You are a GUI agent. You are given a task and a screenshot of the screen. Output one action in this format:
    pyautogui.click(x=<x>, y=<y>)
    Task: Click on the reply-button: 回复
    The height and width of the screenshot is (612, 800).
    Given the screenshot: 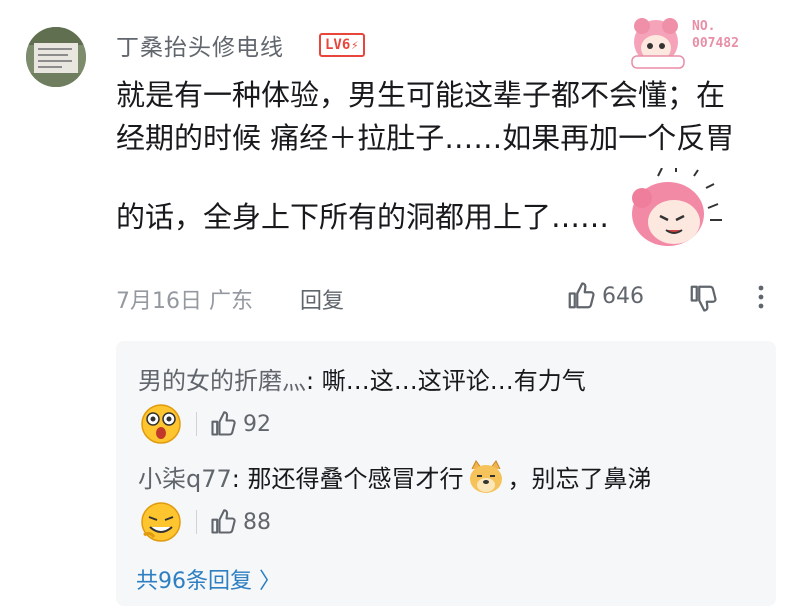 What is the action you would take?
    pyautogui.click(x=322, y=299)
    